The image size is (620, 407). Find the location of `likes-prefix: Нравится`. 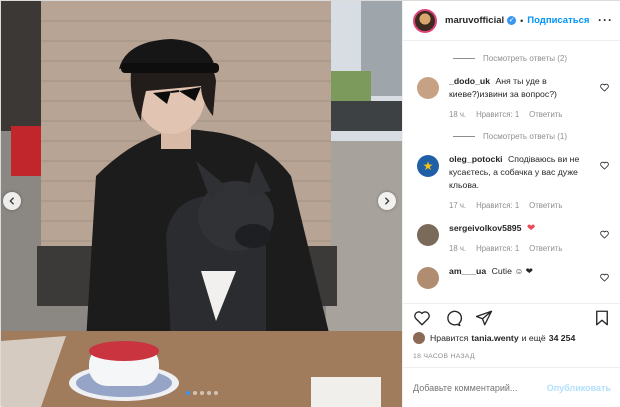

likes-prefix: Нравится is located at coordinates (449, 338).